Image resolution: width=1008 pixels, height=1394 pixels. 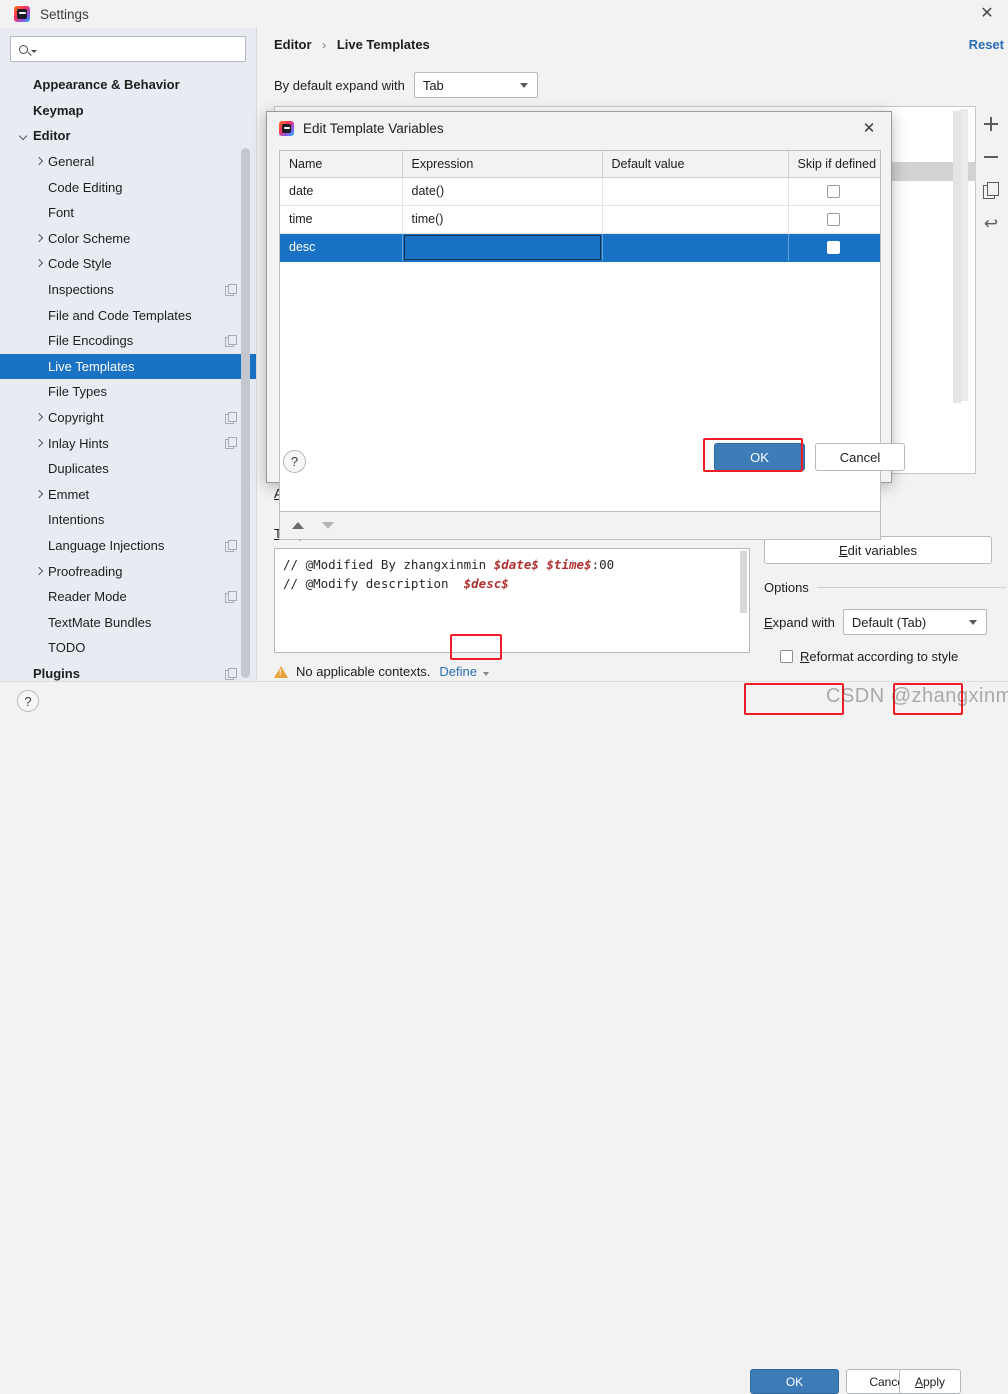 What do you see at coordinates (743, 582) in the screenshot?
I see `template-text-scrollbar` at bounding box center [743, 582].